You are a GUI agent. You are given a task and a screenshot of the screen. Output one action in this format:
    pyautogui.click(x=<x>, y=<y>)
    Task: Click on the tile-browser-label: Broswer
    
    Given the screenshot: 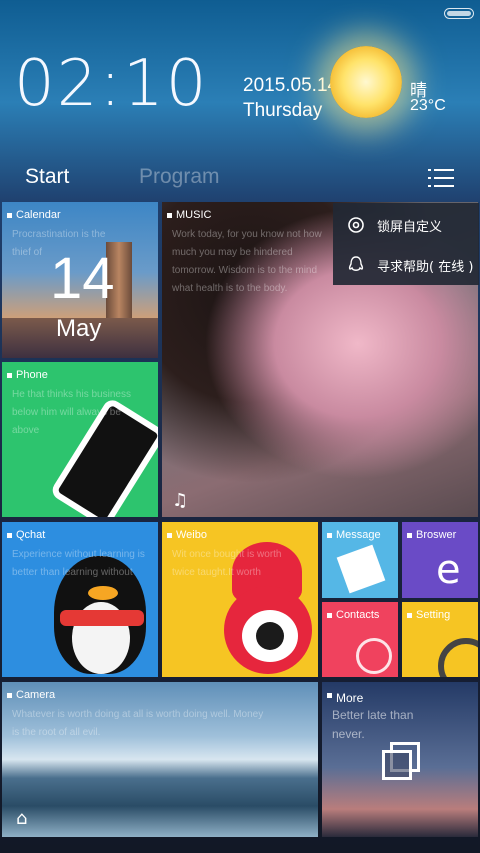 What is the action you would take?
    pyautogui.click(x=436, y=535)
    